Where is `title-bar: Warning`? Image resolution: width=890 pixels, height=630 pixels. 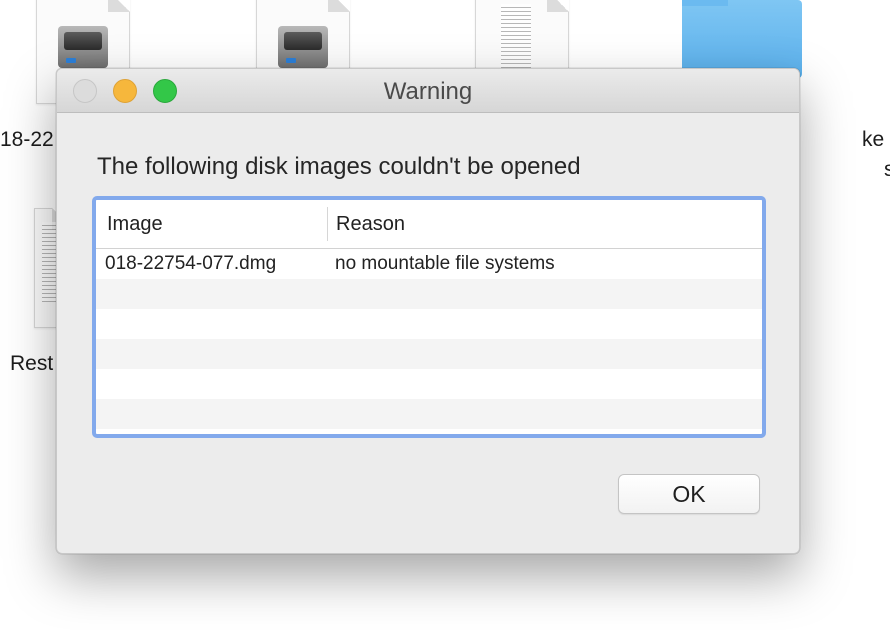 title-bar: Warning is located at coordinates (428, 91).